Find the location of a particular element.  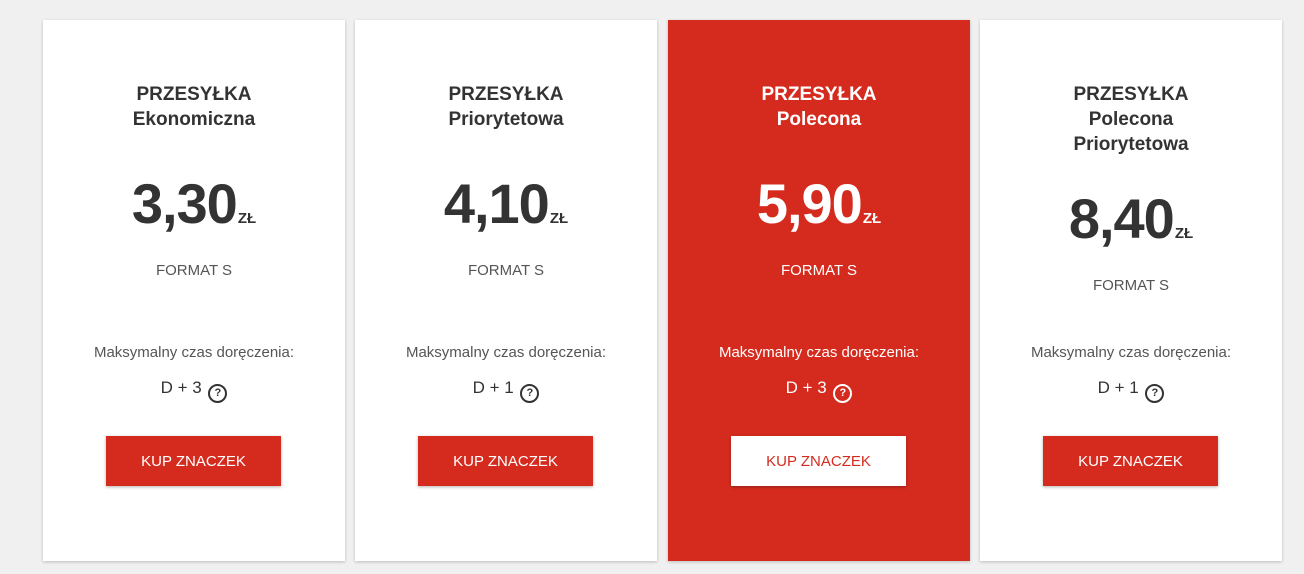

card-title: PRZESYŁKA Polecona is located at coordinates (819, 107).